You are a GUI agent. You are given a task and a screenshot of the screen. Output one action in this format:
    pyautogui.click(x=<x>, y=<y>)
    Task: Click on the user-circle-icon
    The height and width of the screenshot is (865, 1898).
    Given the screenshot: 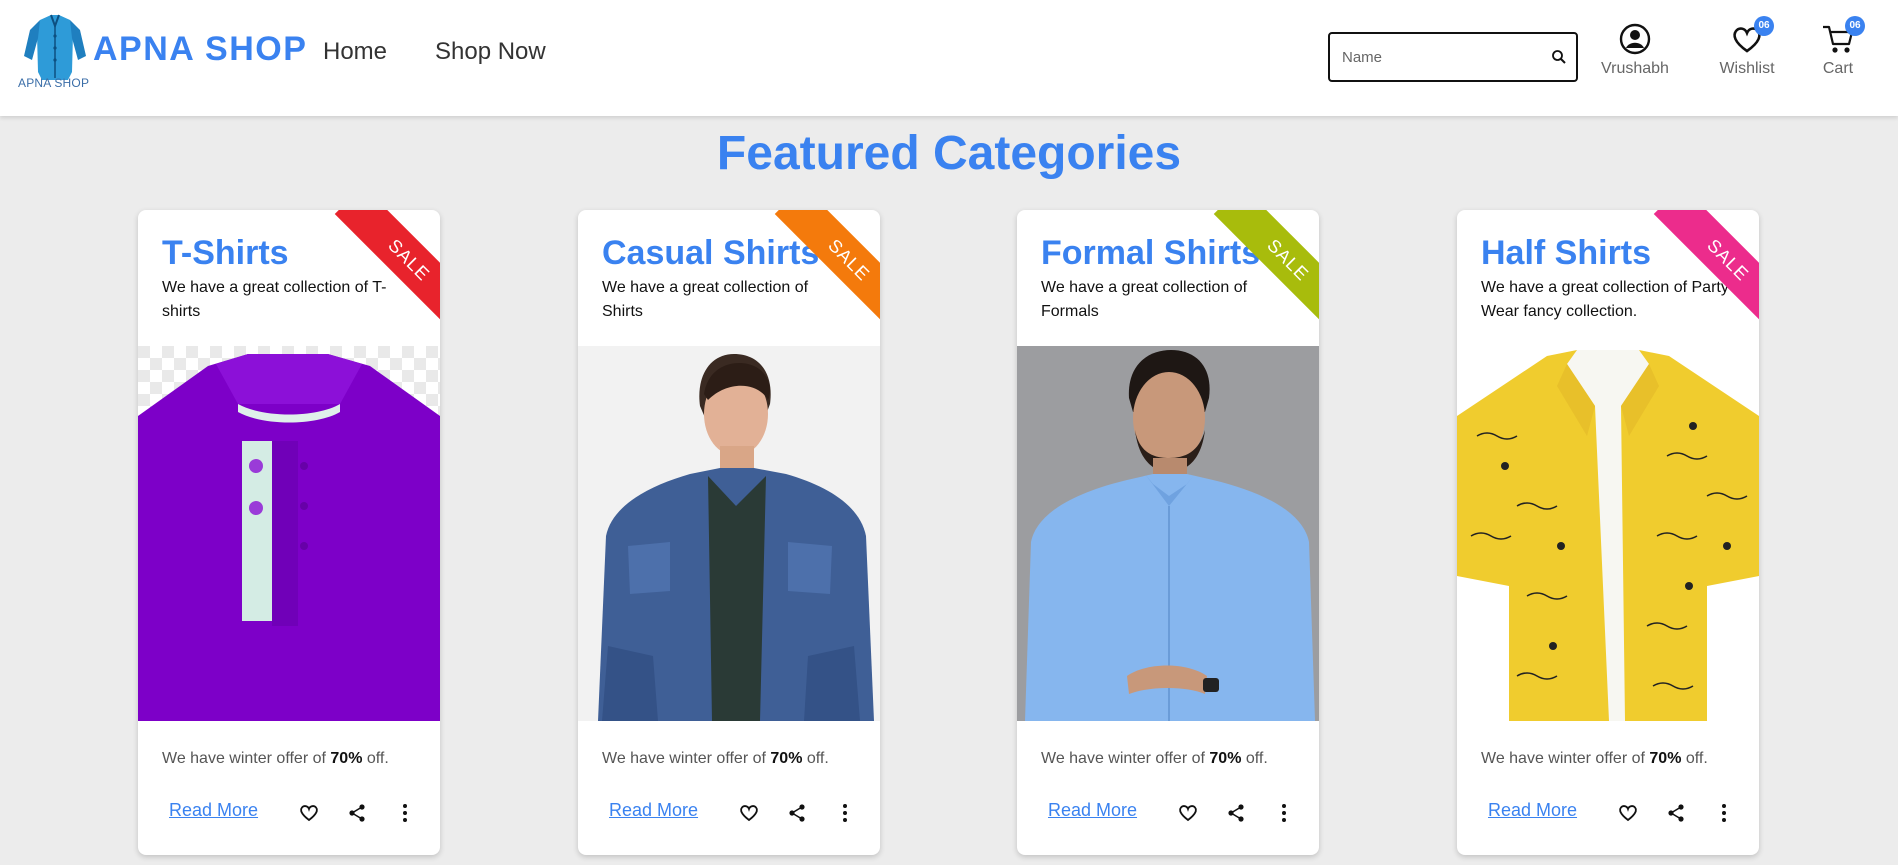 What is the action you would take?
    pyautogui.click(x=1635, y=39)
    